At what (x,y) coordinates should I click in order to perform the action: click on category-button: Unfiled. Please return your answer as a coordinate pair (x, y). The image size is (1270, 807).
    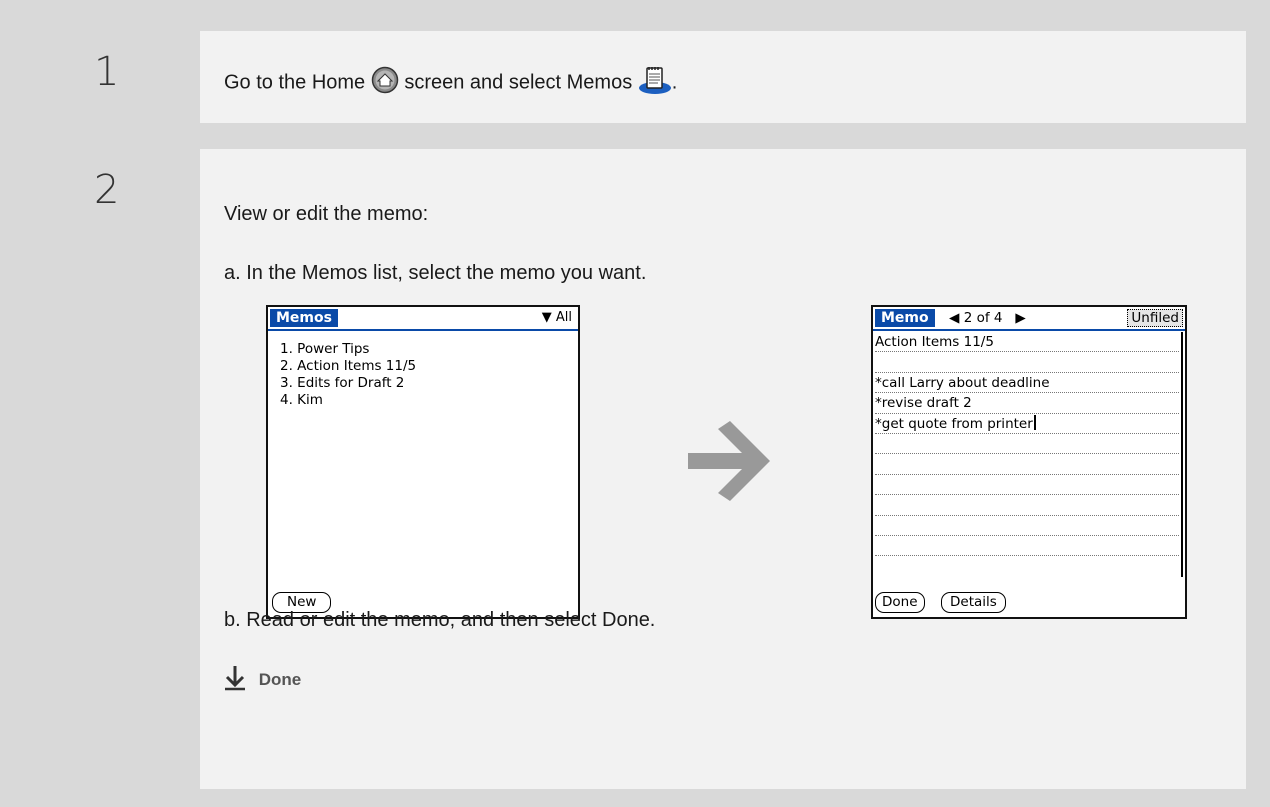
    Looking at the image, I should click on (1155, 318).